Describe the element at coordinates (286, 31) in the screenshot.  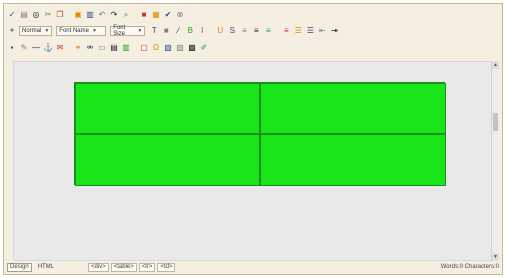
I see `justify-icon: ≡` at that location.